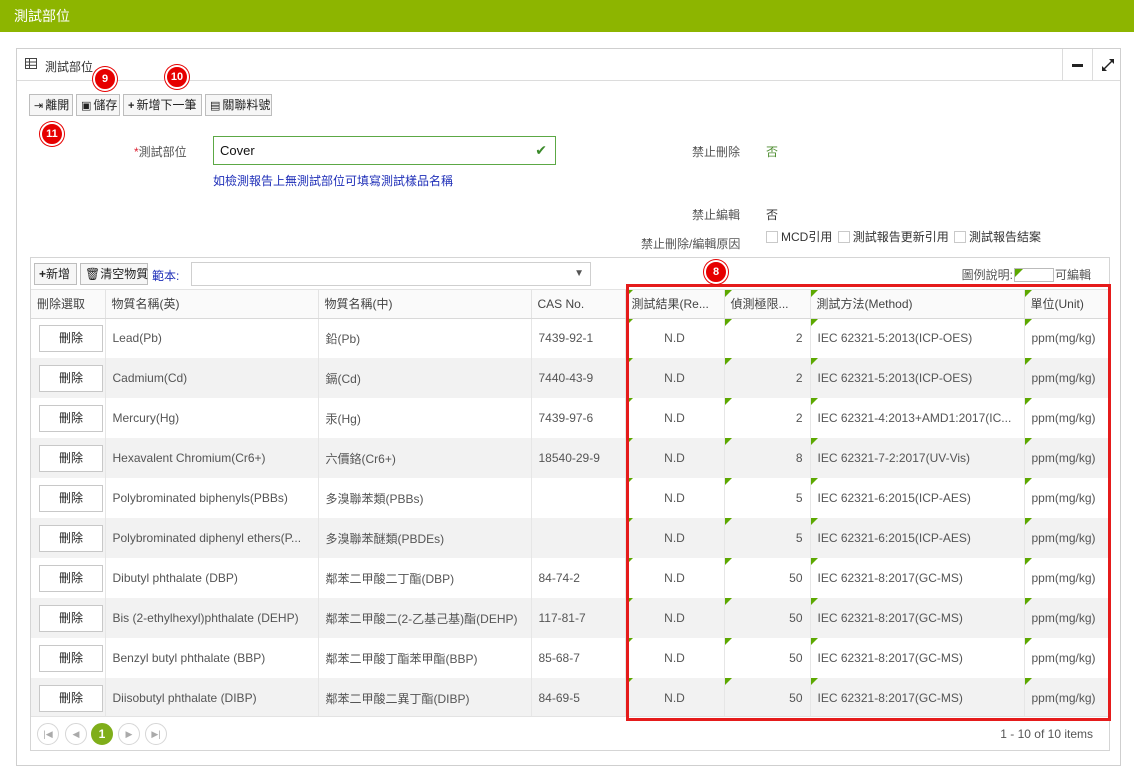  What do you see at coordinates (156, 734) in the screenshot?
I see `last-page-button: ▶|` at bounding box center [156, 734].